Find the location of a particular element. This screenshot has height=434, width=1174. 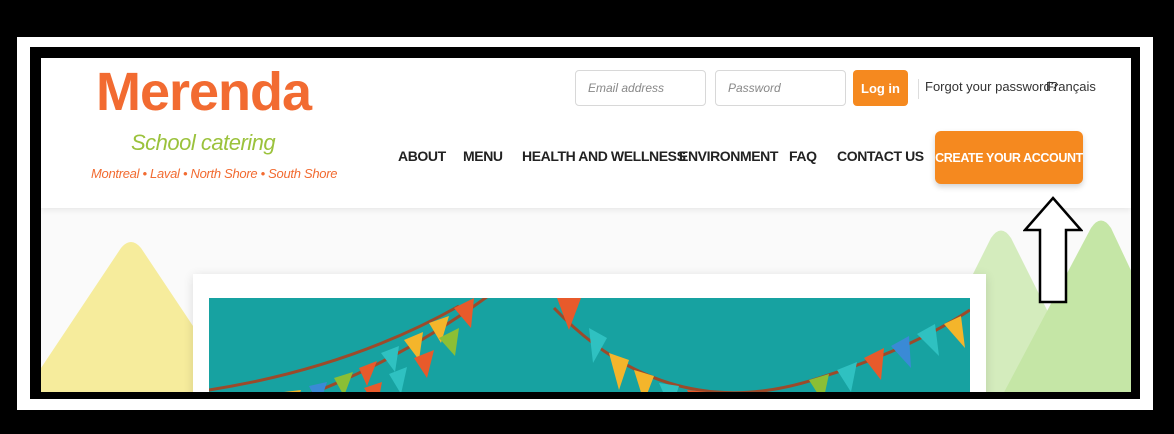

email-field: Email address is located at coordinates (640, 88).